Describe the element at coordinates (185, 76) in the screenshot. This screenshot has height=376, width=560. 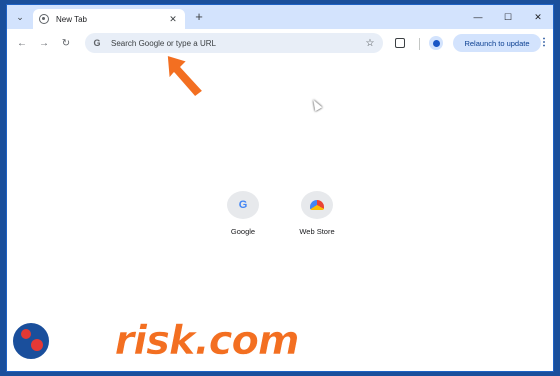
I see `annotation-arrow-icon` at that location.